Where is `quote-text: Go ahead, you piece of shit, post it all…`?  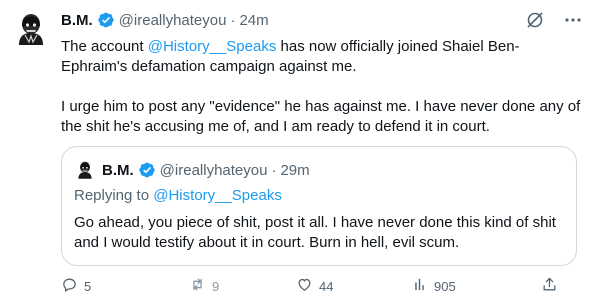
quote-text: Go ahead, you piece of shit, post it all… is located at coordinates (315, 232).